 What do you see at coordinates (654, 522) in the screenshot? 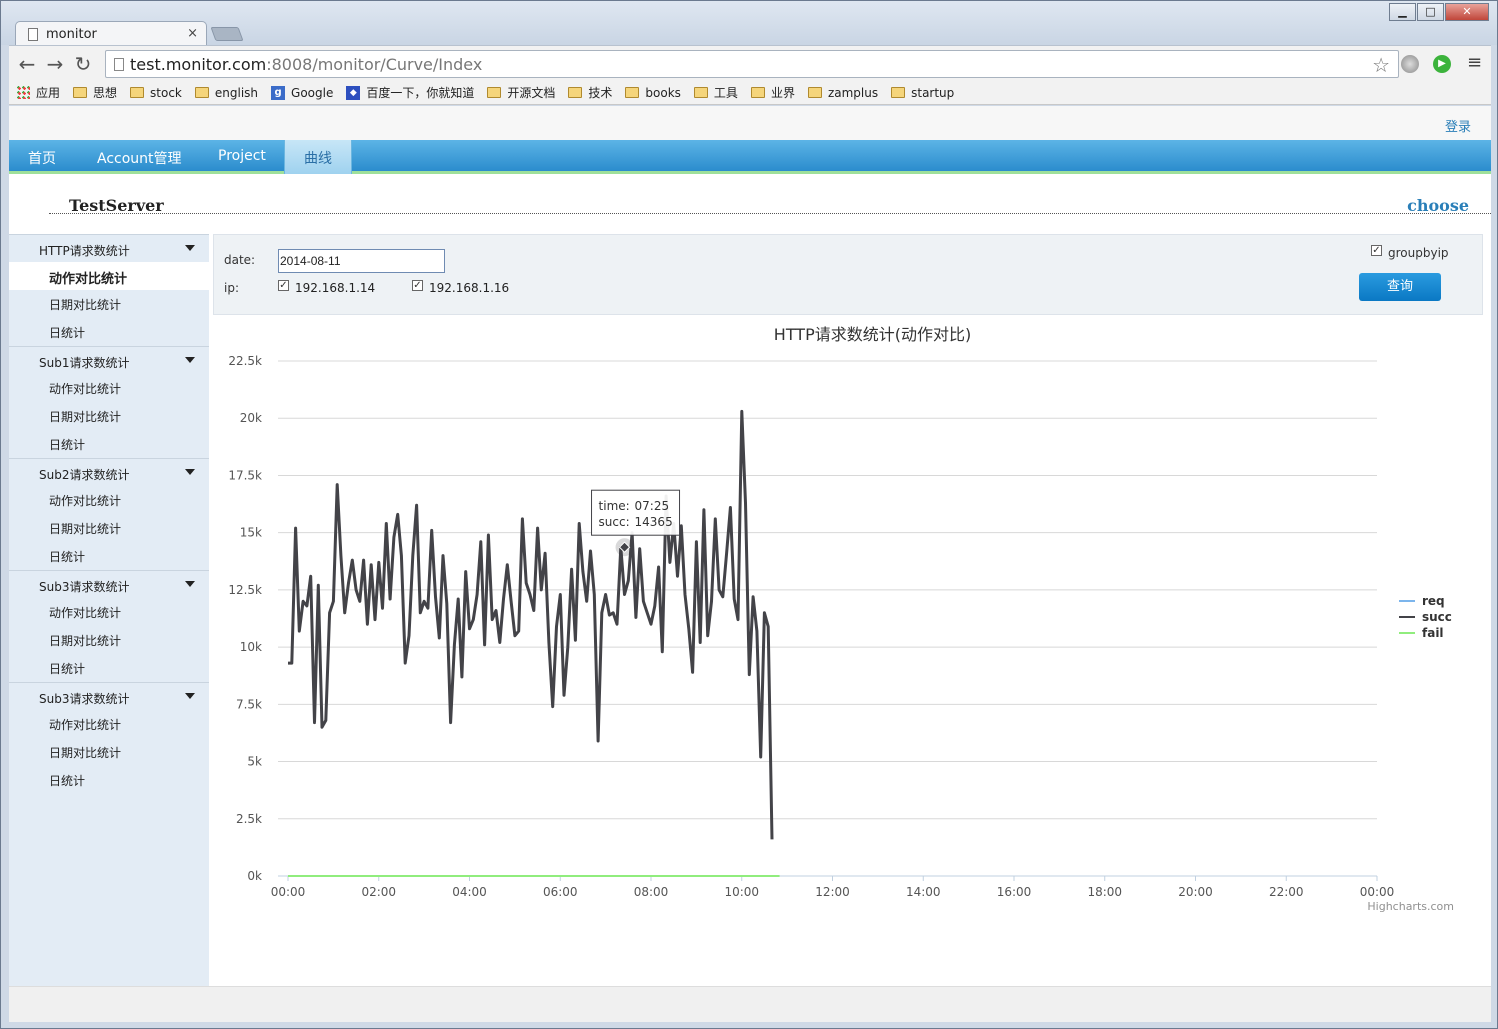
I see `tooltip-value: 14365` at bounding box center [654, 522].